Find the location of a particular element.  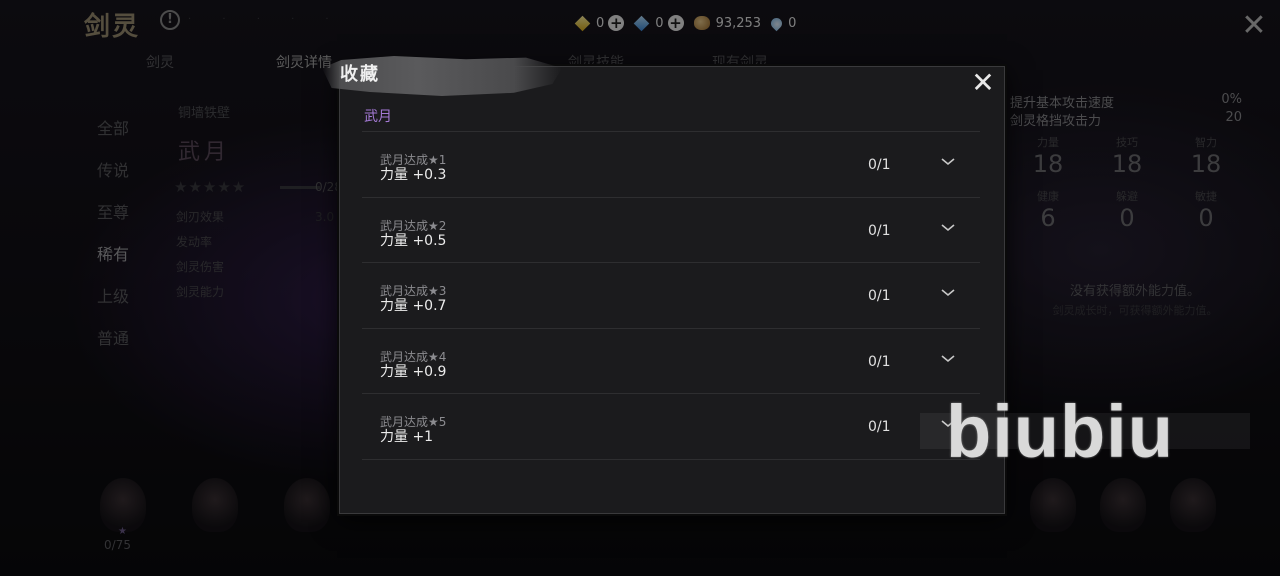

list-item: 武月达成★3 力量 +0.7 0/1 is located at coordinates (671, 296).